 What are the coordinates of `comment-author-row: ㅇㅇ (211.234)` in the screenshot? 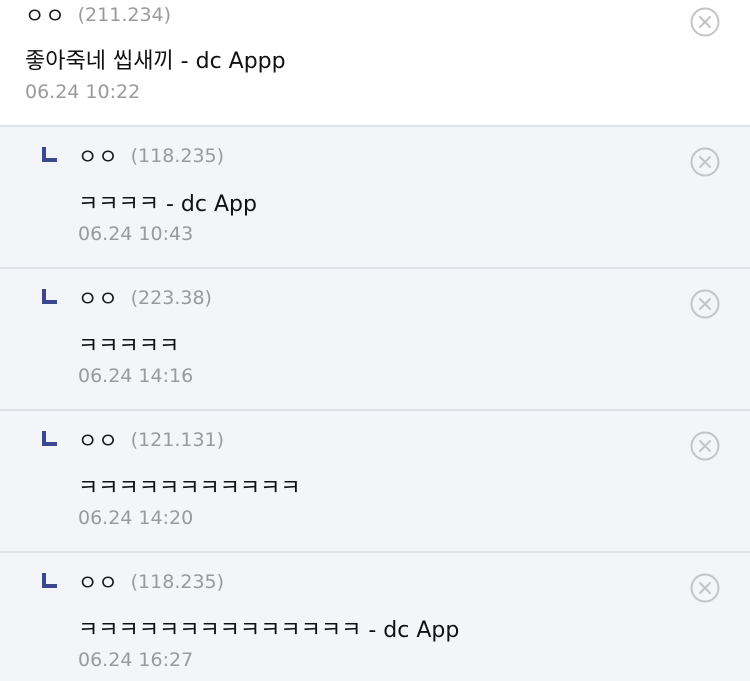 It's located at (98, 15).